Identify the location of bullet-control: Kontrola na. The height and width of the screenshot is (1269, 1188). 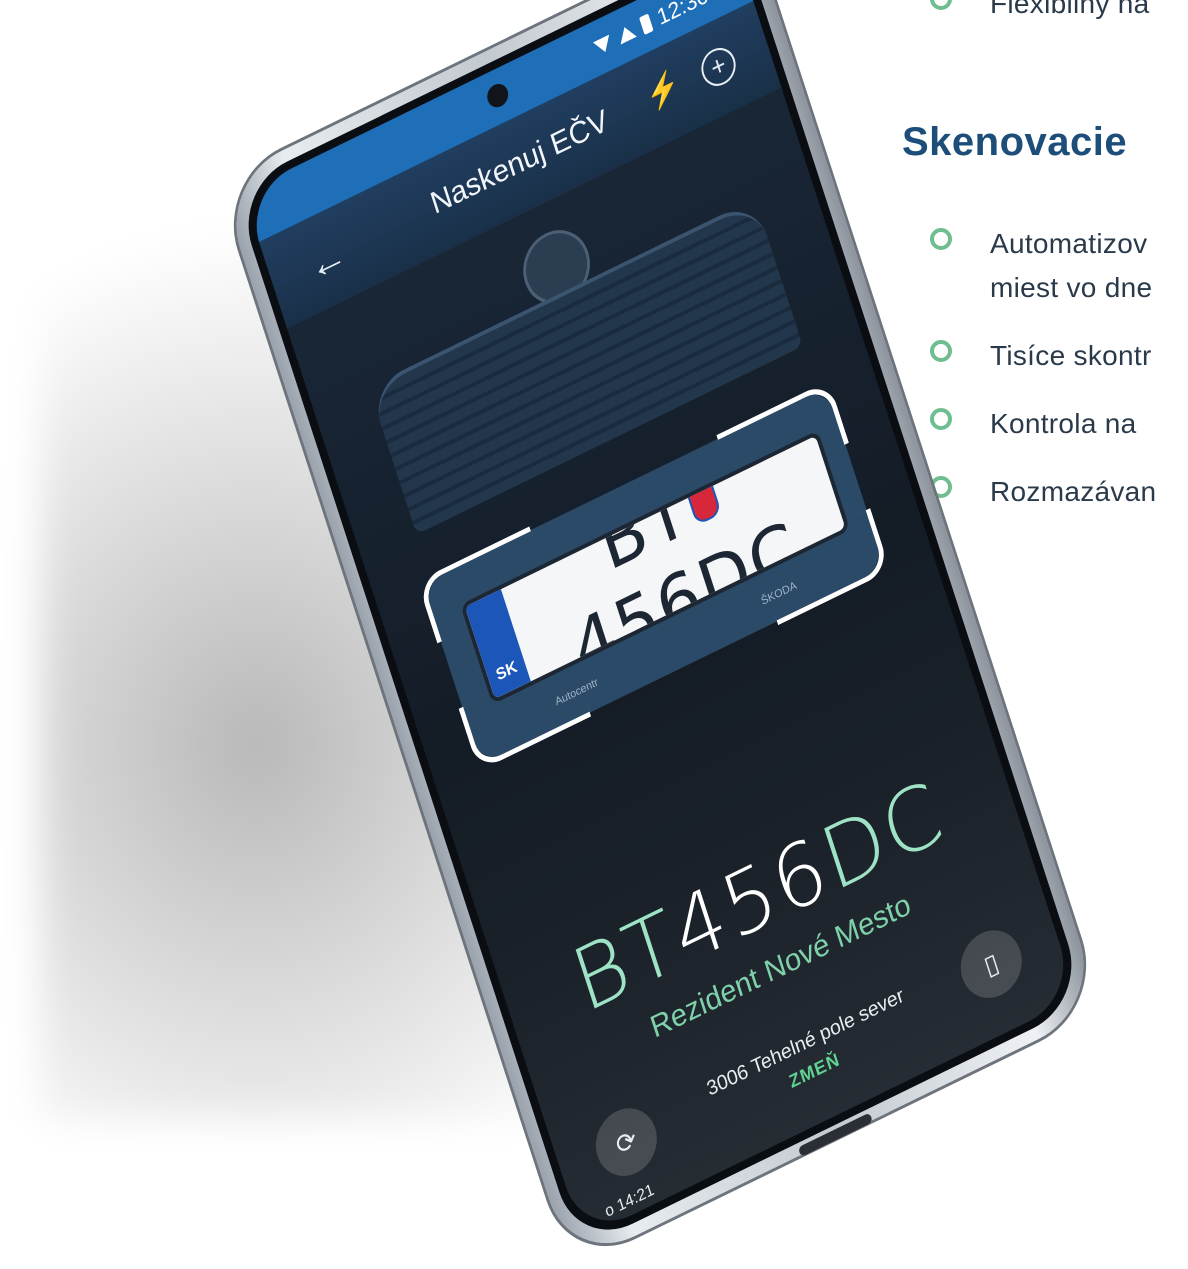
(1033, 424).